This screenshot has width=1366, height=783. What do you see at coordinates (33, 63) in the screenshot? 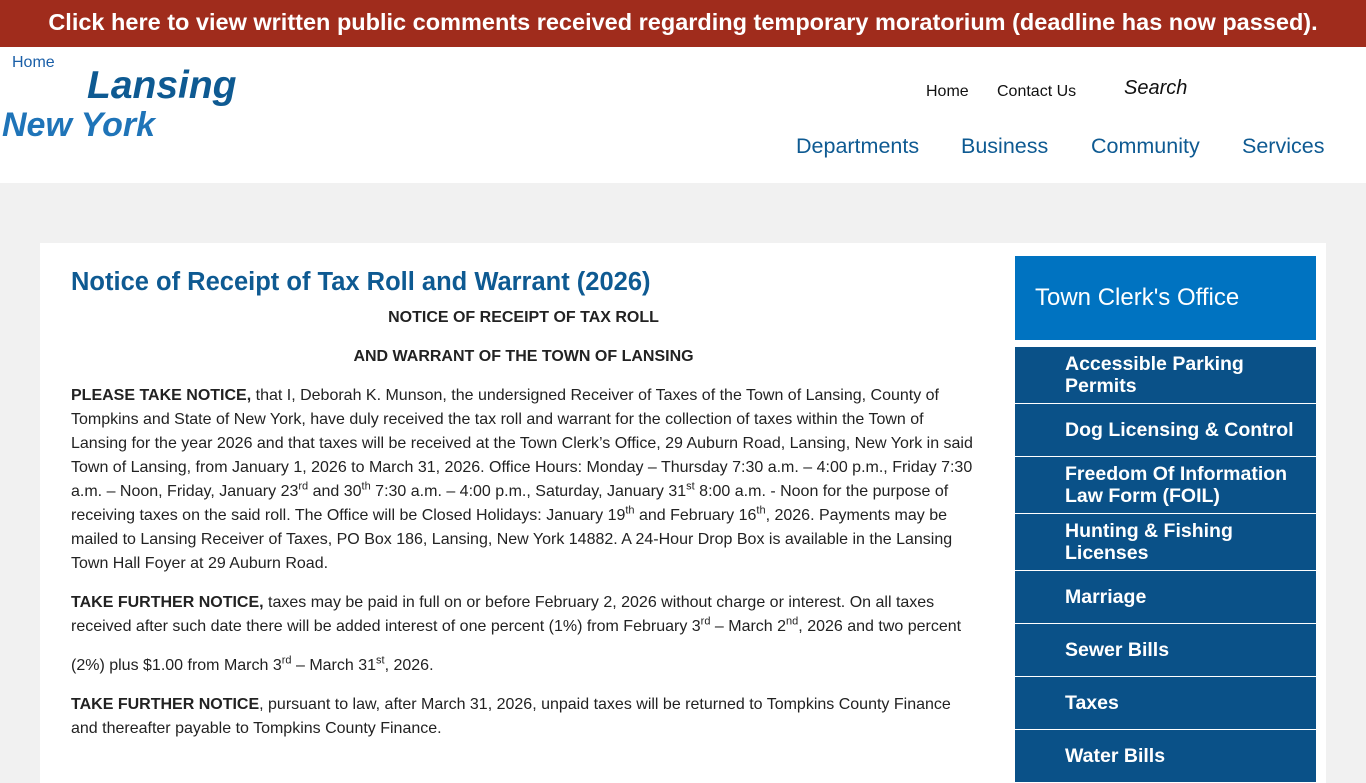
I see `home-logo-link: Home` at bounding box center [33, 63].